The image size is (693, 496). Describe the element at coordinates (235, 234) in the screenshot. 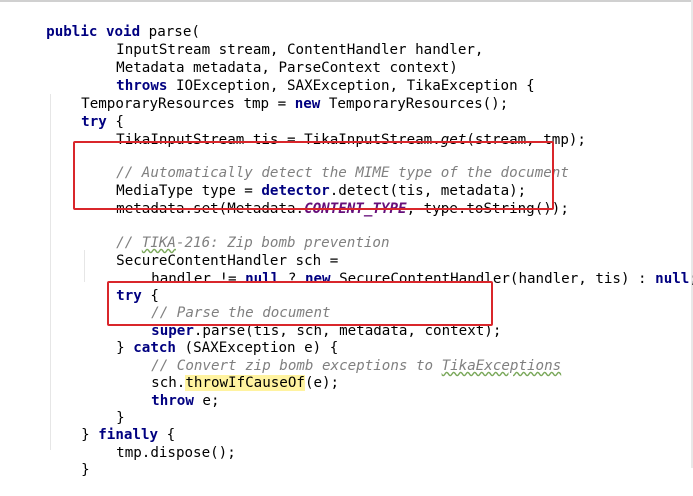

I see `code-line-13: // TIKA-216: Zip bomb prevention` at that location.